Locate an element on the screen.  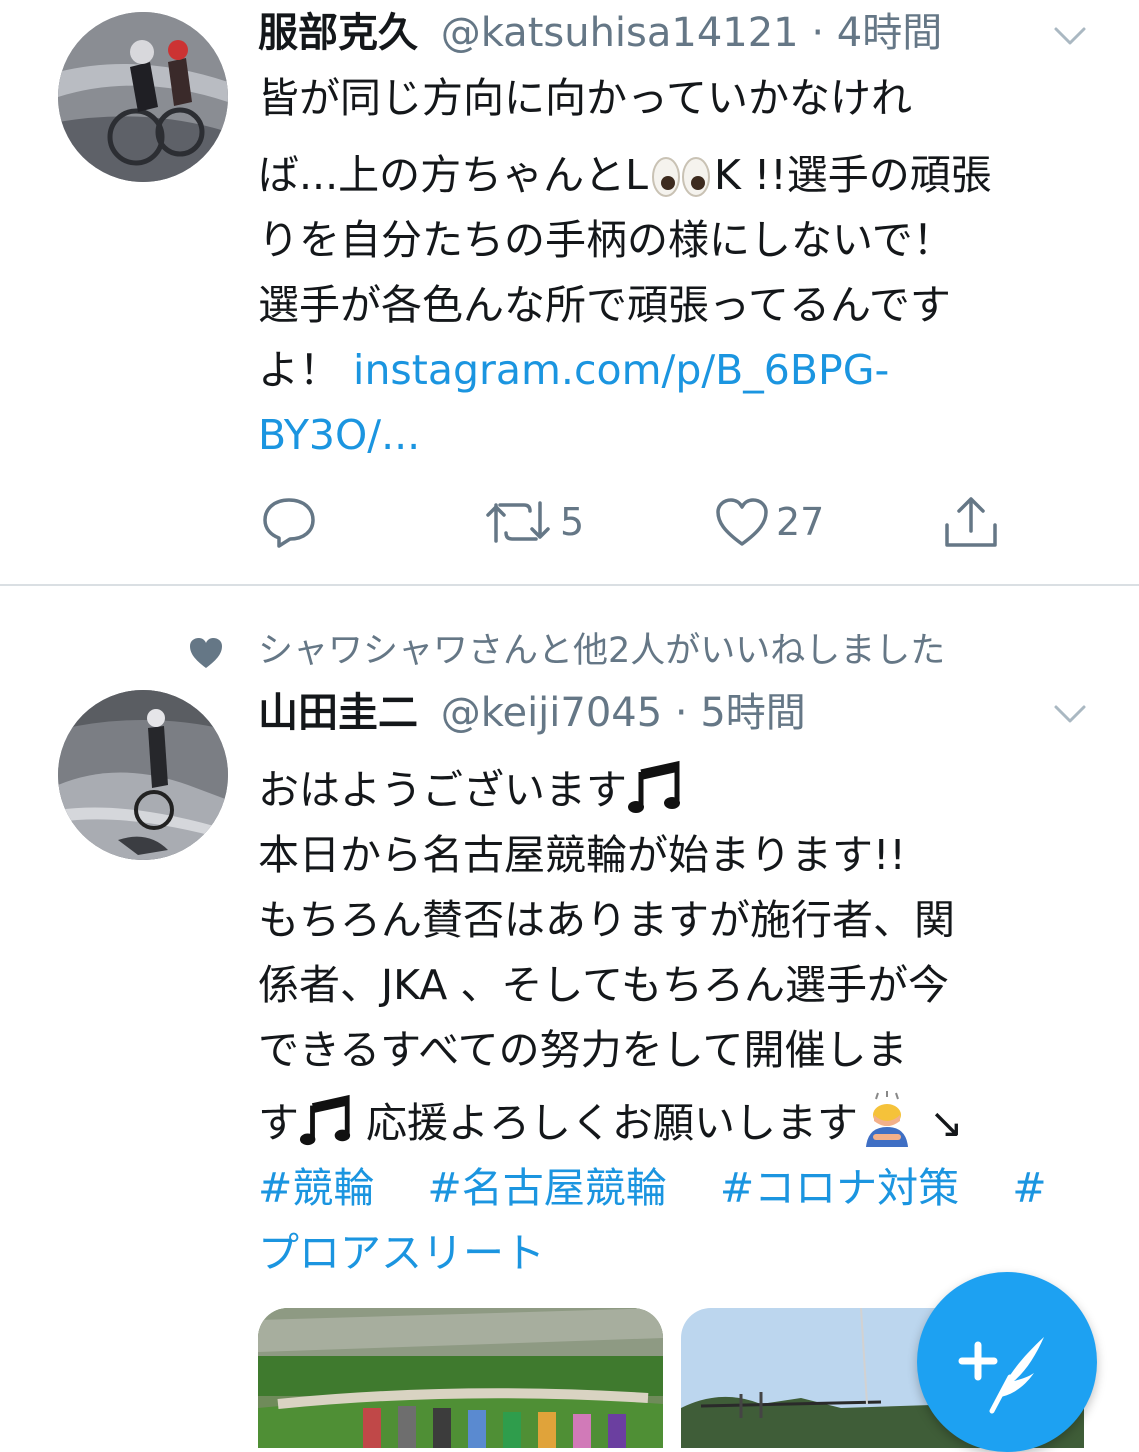
tweet-text-line: す 応援よろしくお願いします ↘ is located at coordinates (678, 1123).